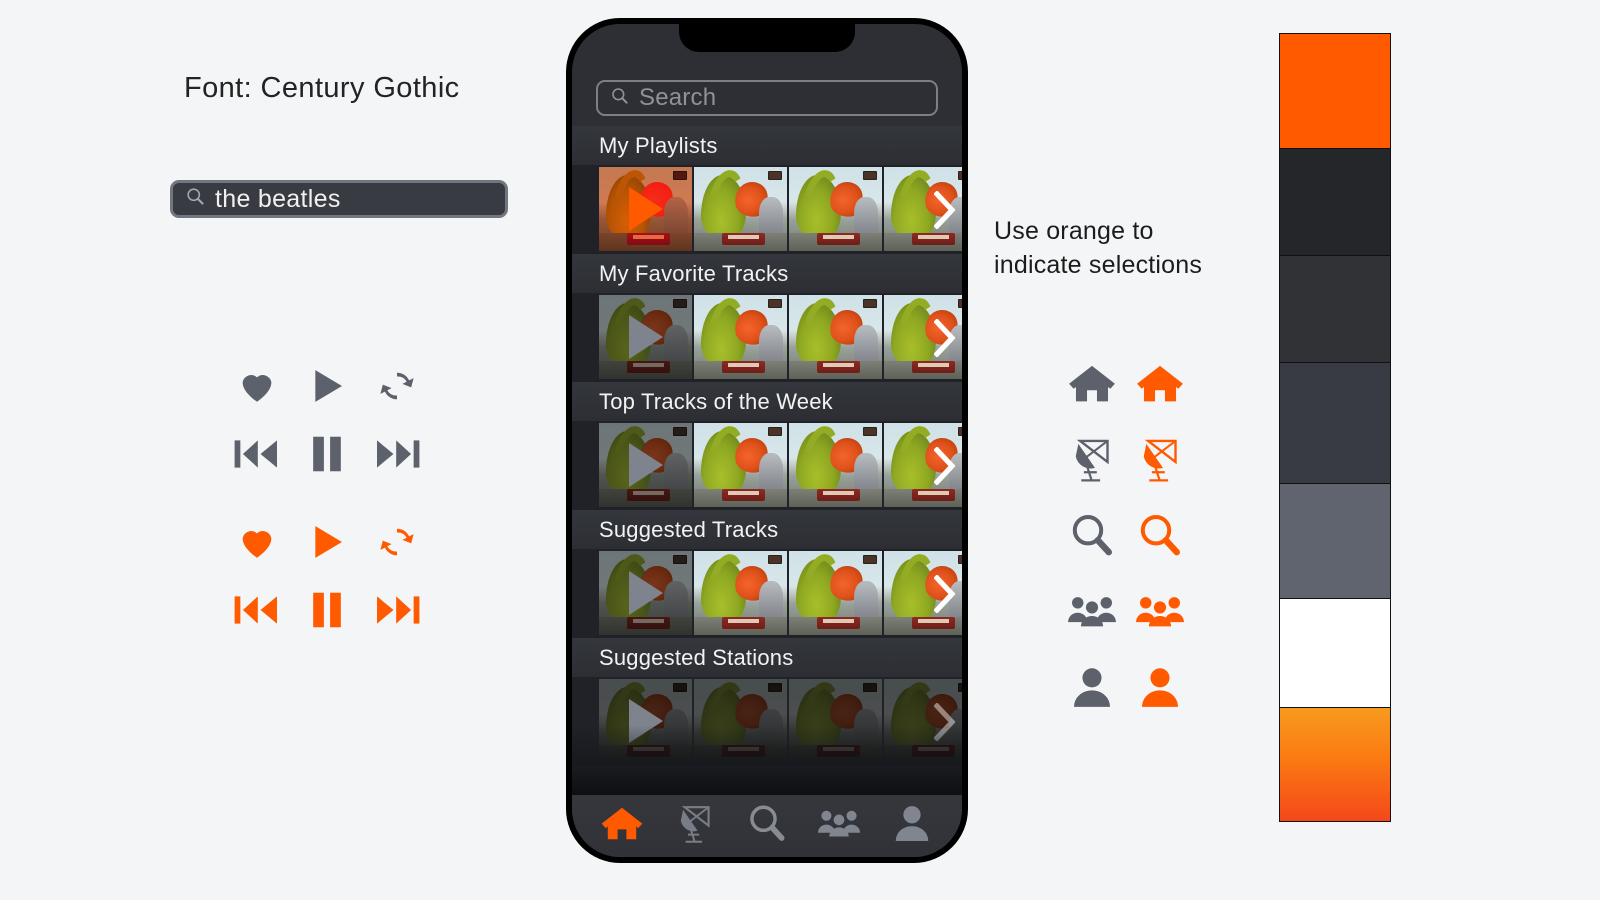 The width and height of the screenshot is (1600, 900). I want to click on swatch-dark-gray, so click(1335, 309).